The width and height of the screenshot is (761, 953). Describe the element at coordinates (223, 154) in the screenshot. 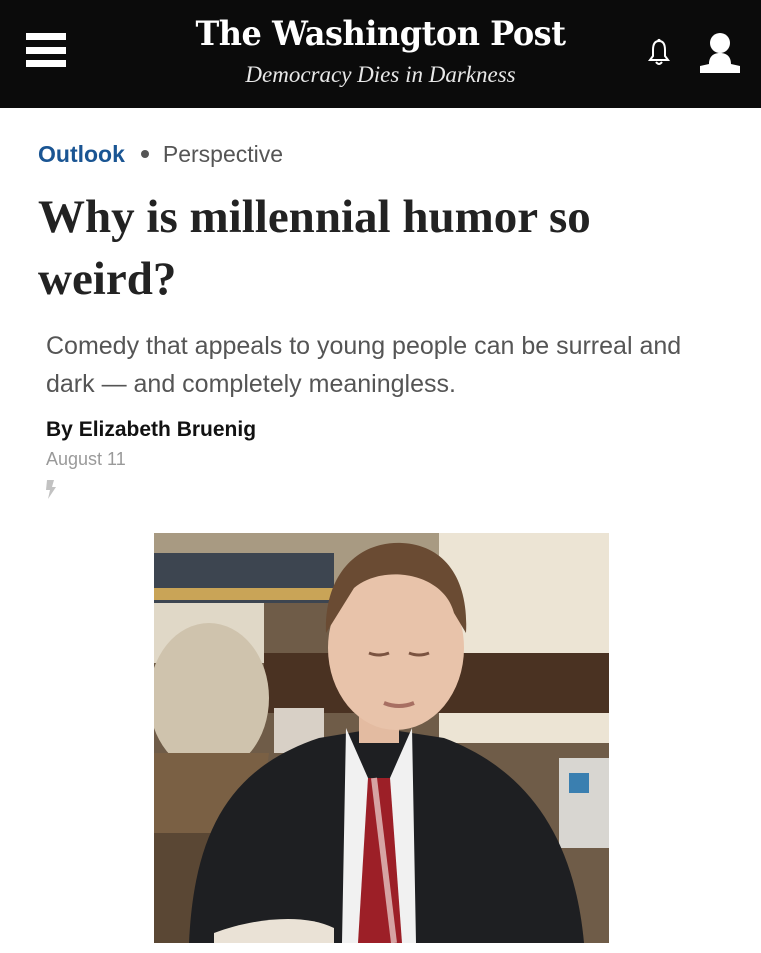

I see `article-label: Perspective` at that location.